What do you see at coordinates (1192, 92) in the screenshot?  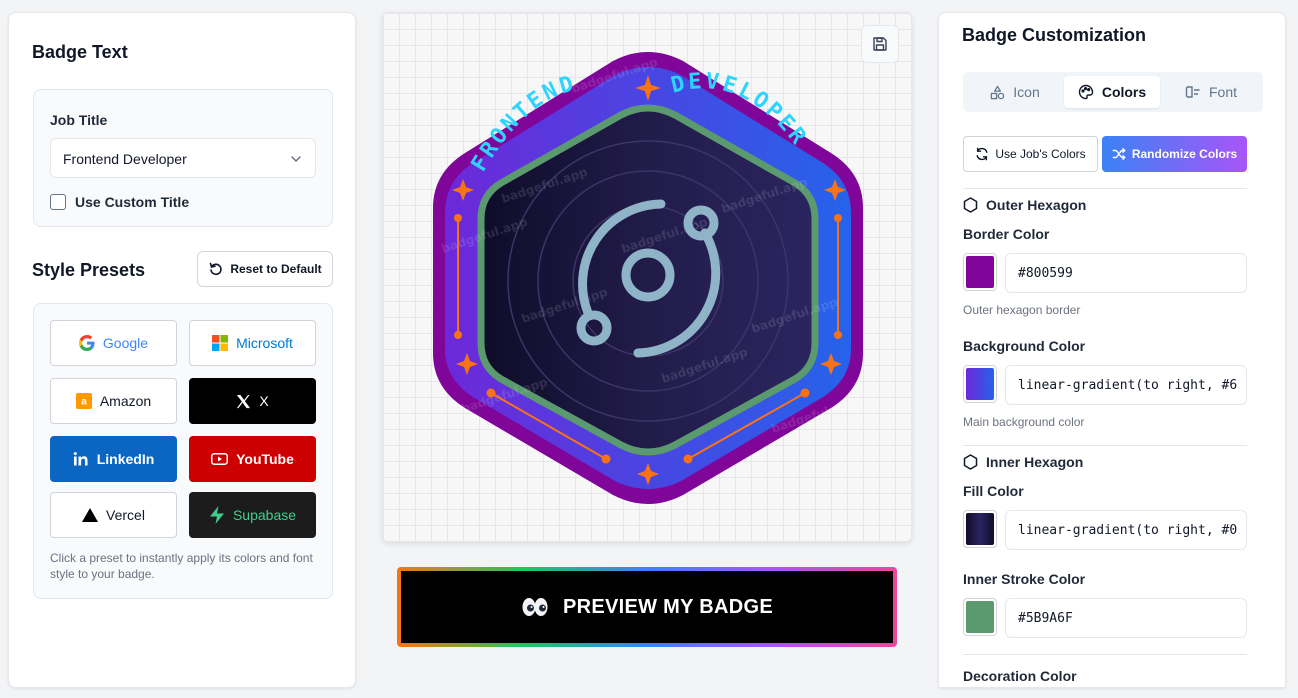 I see `font-icon` at bounding box center [1192, 92].